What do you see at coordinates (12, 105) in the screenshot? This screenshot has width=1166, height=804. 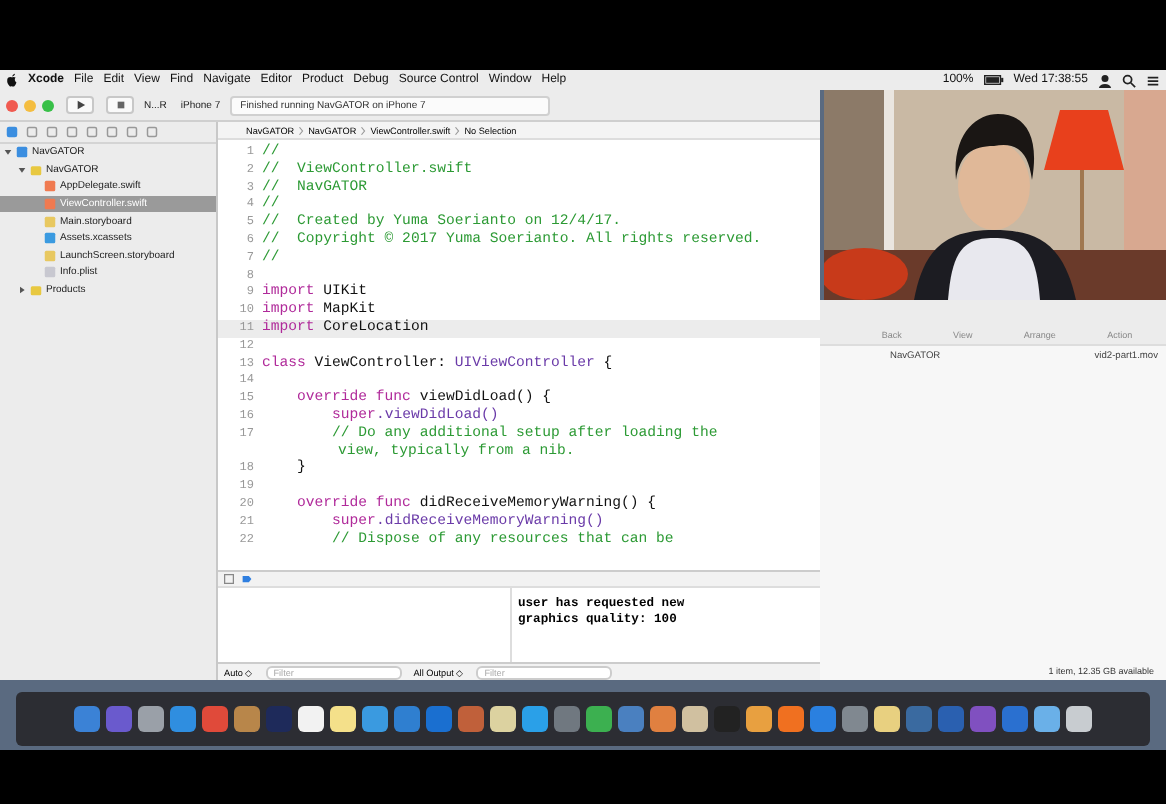 I see `close-button` at bounding box center [12, 105].